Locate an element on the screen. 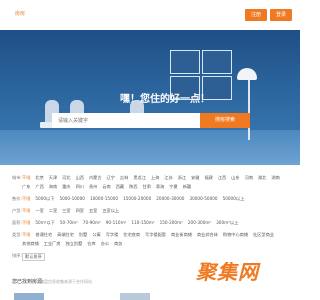 This screenshot has height=300, width=320. filter-option: 150-200m² is located at coordinates (171, 223).